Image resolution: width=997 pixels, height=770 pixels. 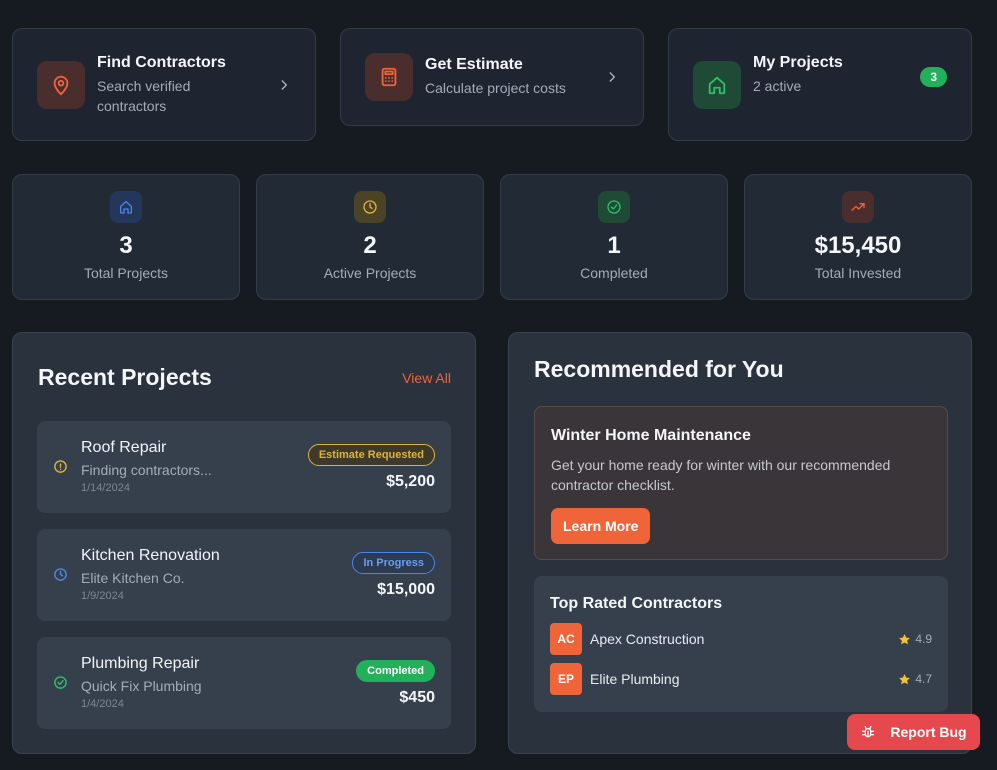 I want to click on top-rated-title: Top Rated Contractors, so click(x=636, y=603).